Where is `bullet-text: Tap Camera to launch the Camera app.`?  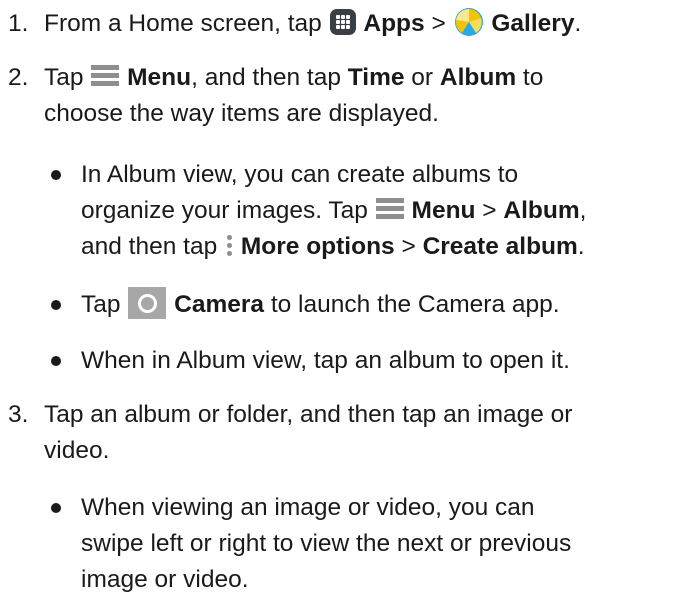
bullet-text: Tap Camera to launch the Camera app. is located at coordinates (377, 305).